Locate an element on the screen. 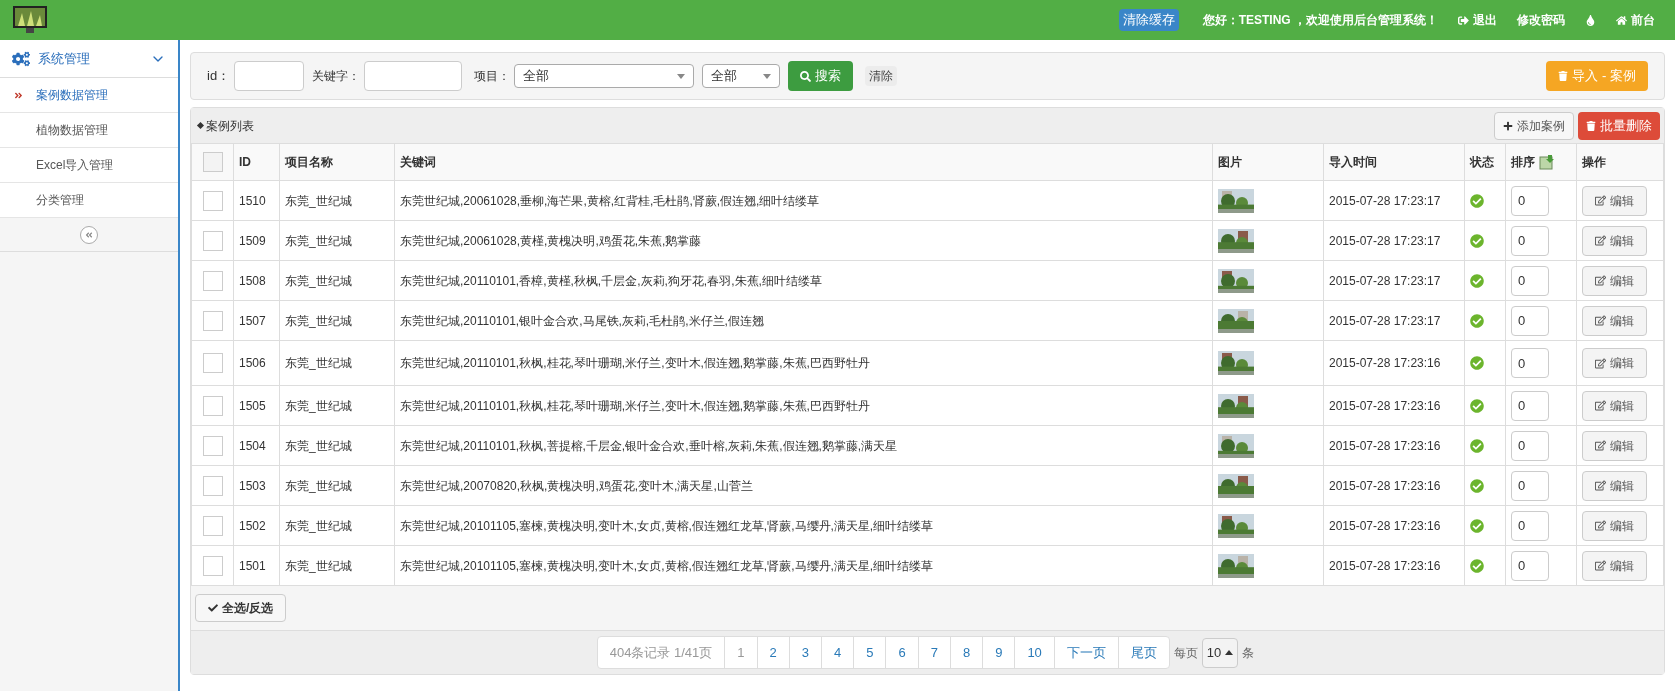 This screenshot has height=691, width=1675. logo-icon is located at coordinates (30, 20).